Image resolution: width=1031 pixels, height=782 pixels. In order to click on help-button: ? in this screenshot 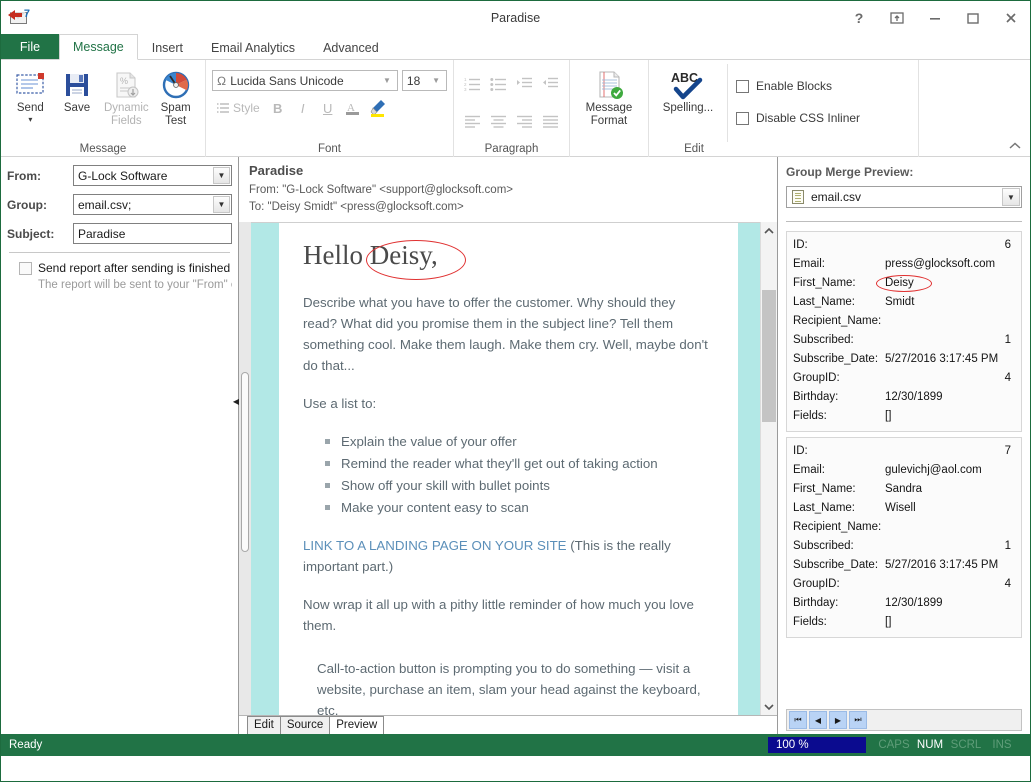, I will do `click(859, 17)`.